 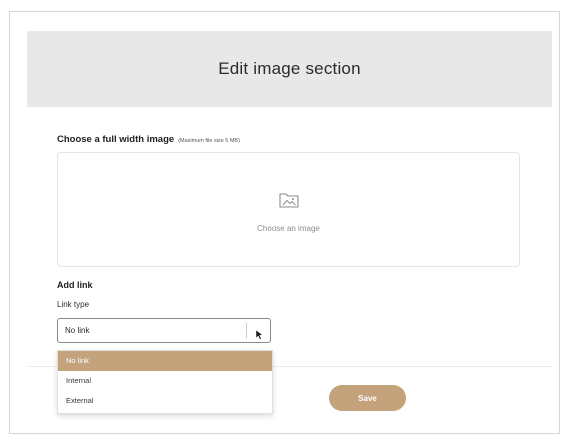 I want to click on link-type-label: Link type, so click(x=73, y=304).